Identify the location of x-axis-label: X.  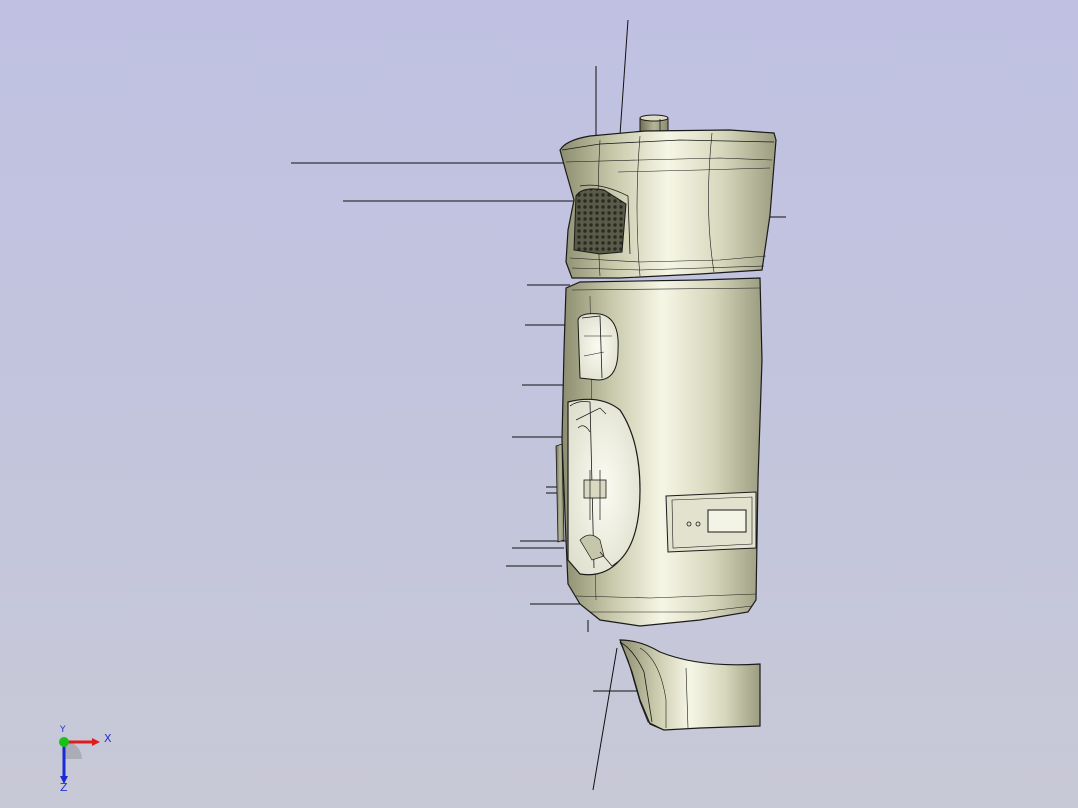
(108, 738).